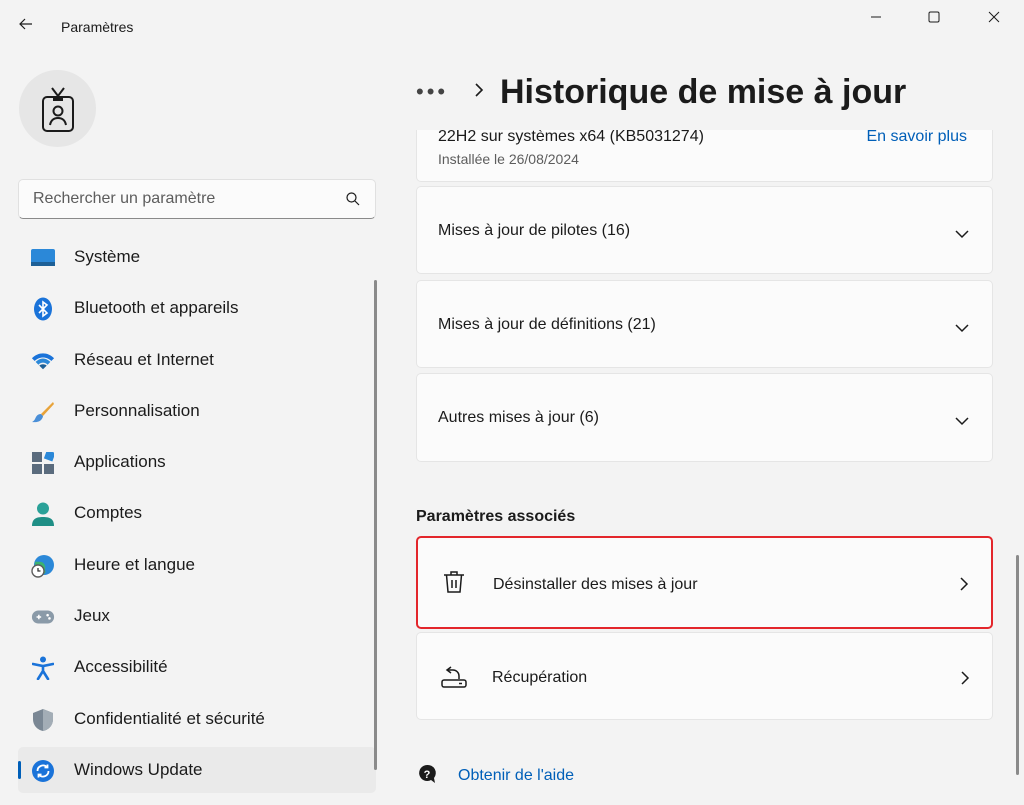 The image size is (1024, 805). Describe the element at coordinates (437, 776) in the screenshot. I see `help-icon: ?` at that location.